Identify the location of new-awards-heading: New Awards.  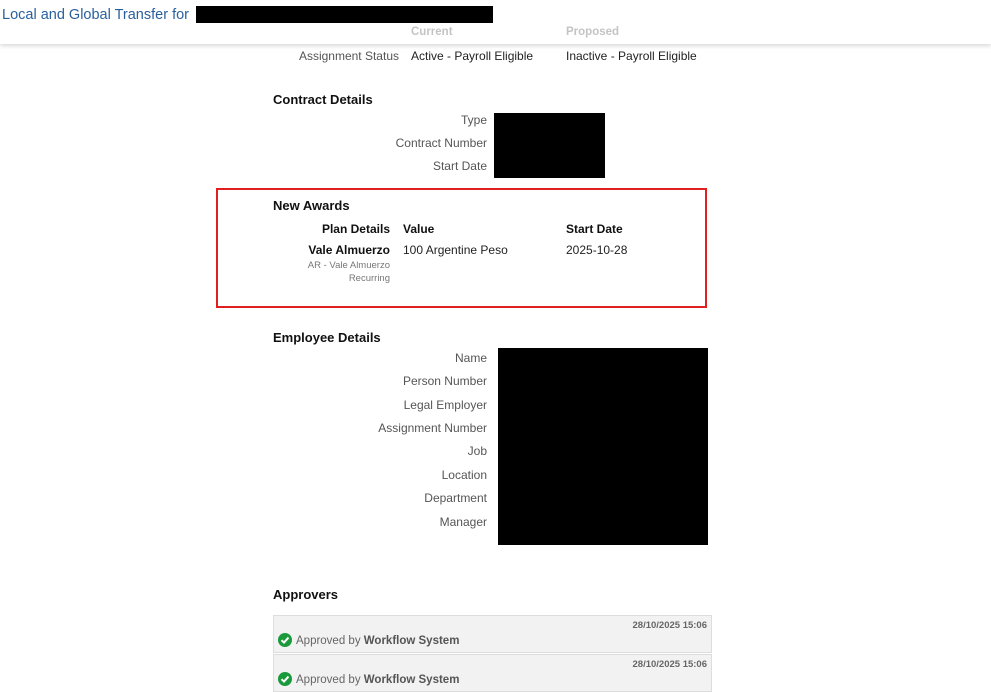
(311, 205).